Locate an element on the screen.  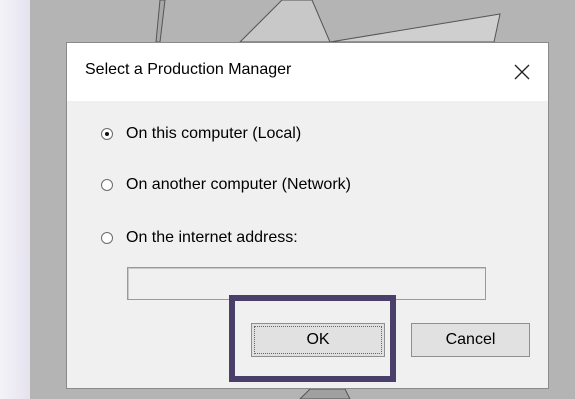
radio-label-network: On another computer (Network) is located at coordinates (238, 184).